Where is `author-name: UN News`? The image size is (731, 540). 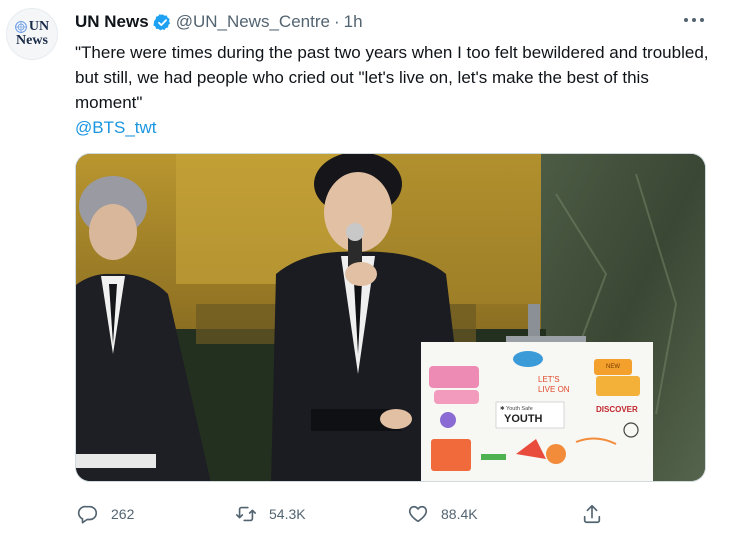 author-name: UN News is located at coordinates (112, 22).